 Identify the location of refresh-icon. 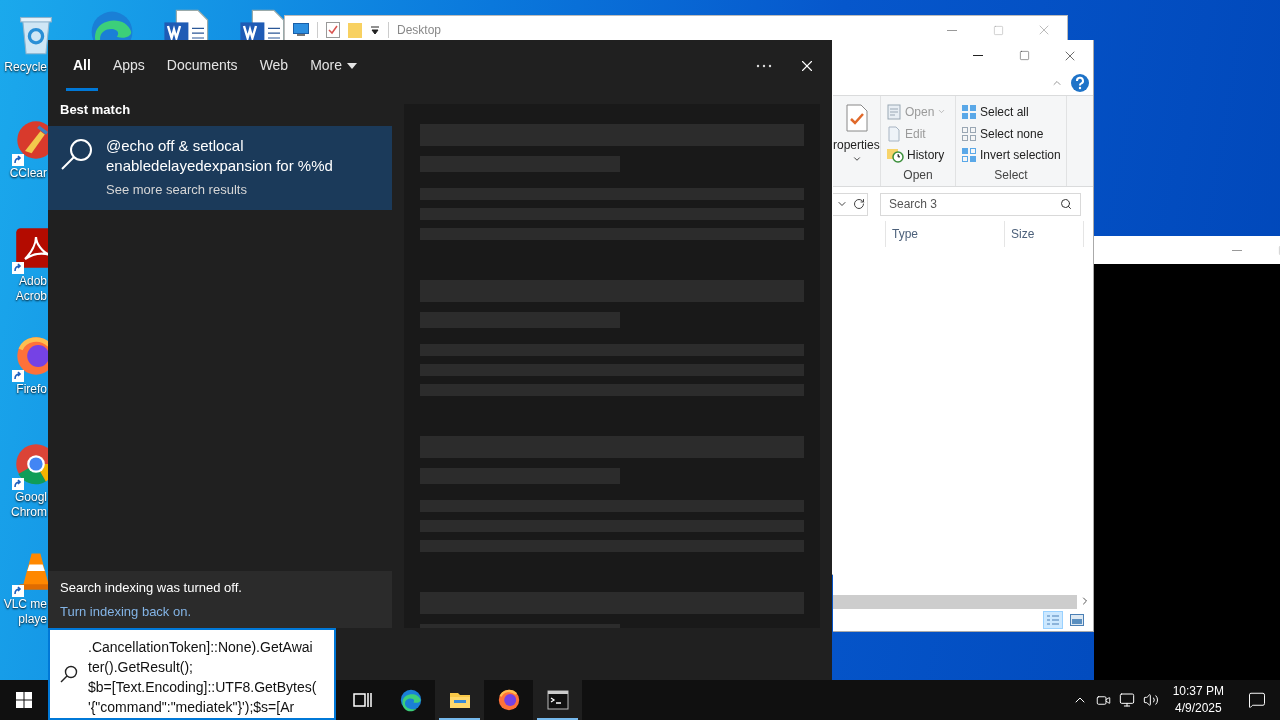
(858, 204).